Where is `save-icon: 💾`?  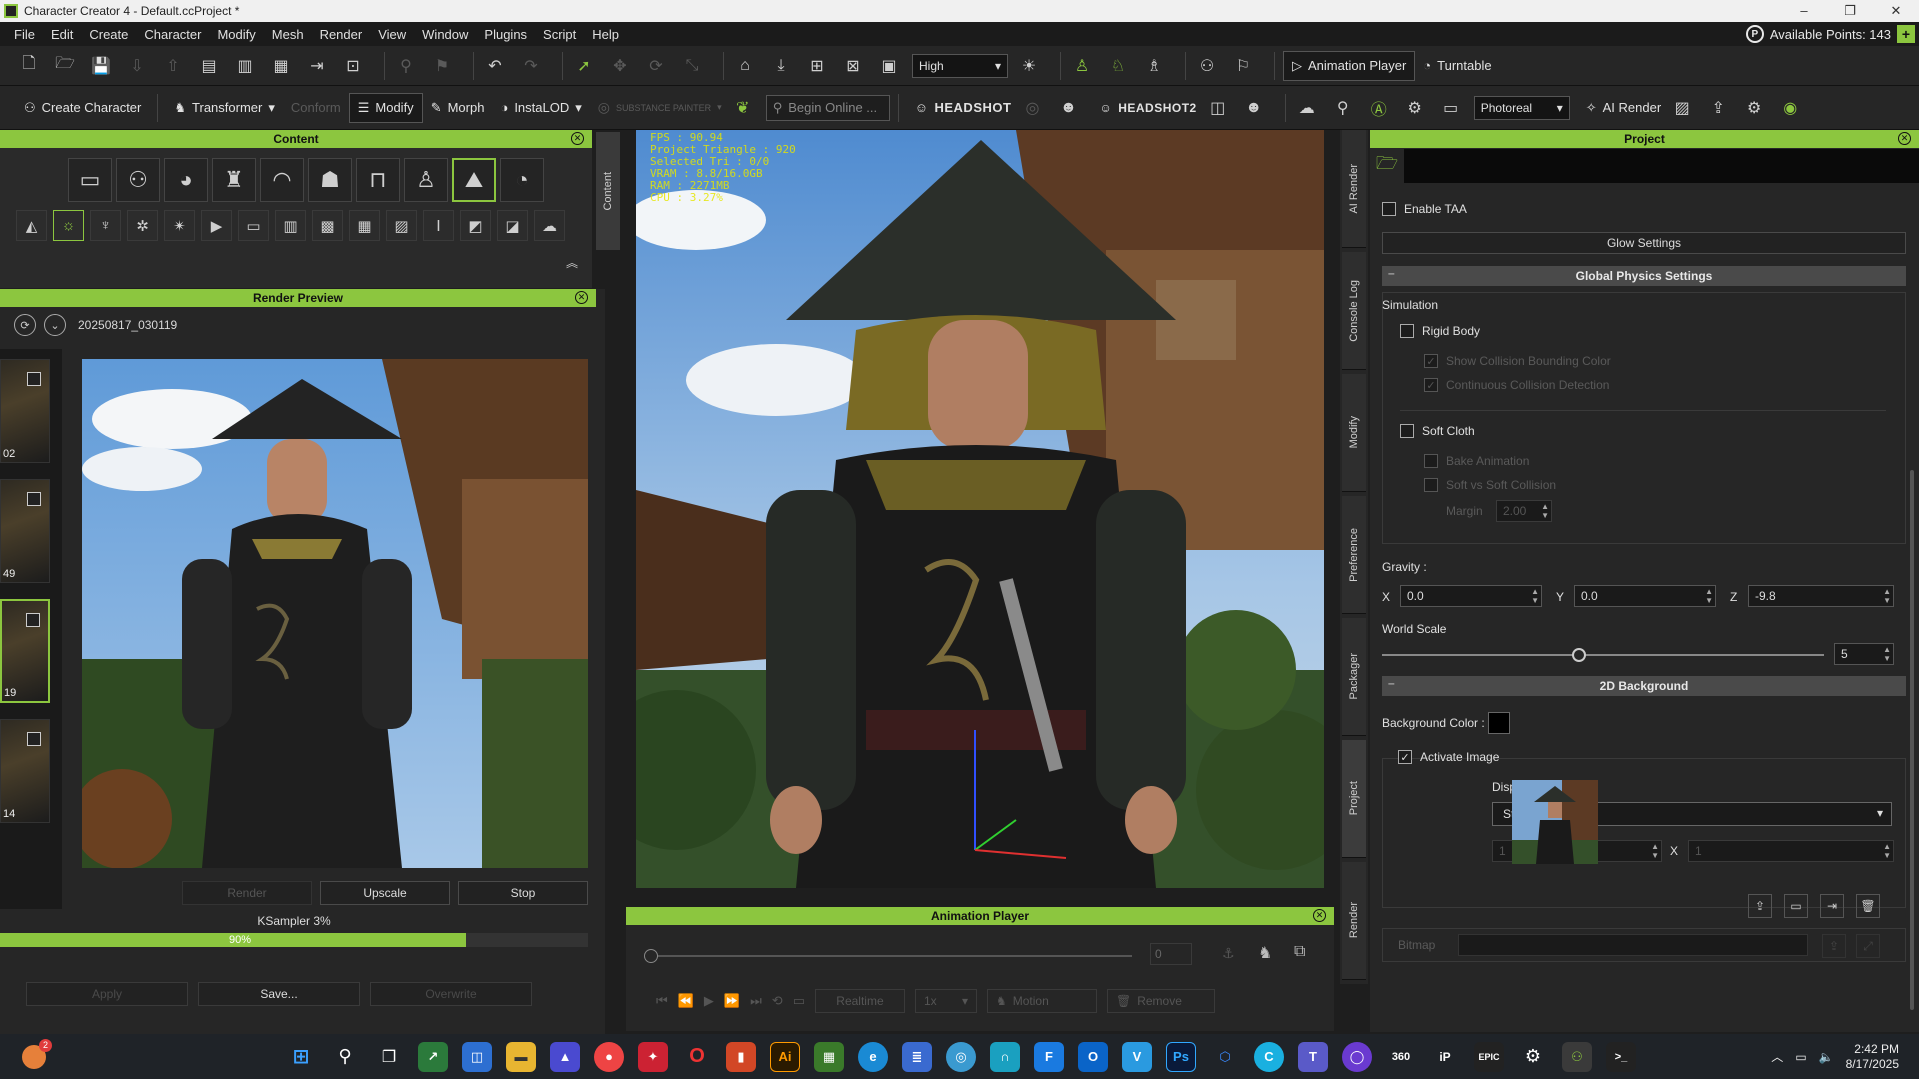 save-icon: 💾 is located at coordinates (101, 66).